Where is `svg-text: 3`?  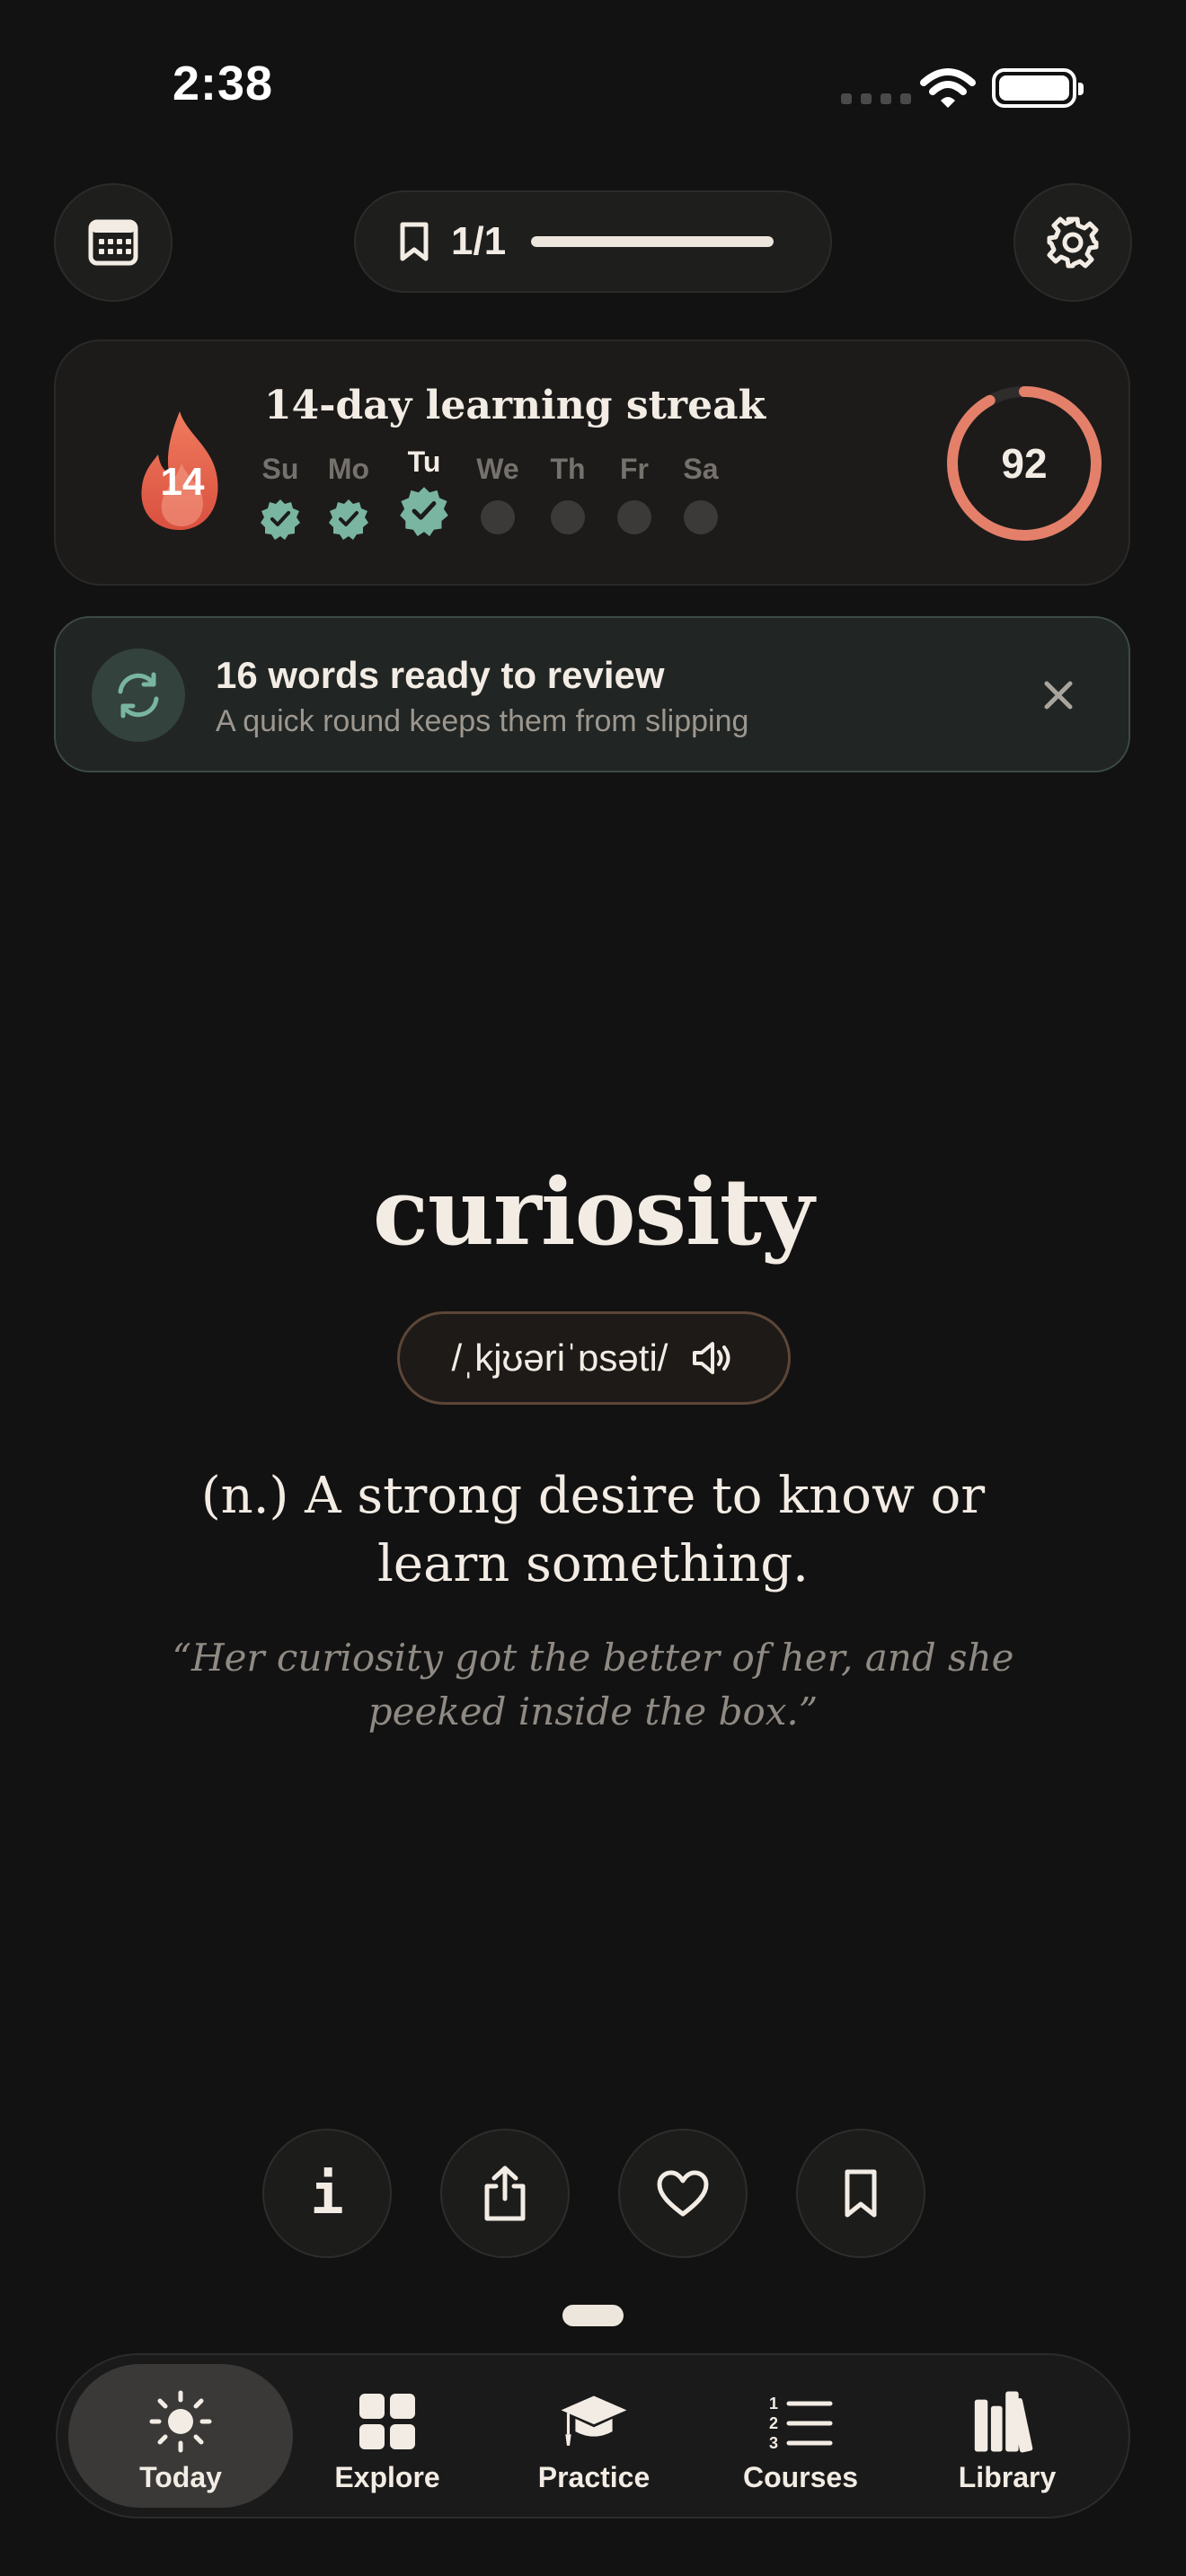 svg-text: 3 is located at coordinates (773, 2442).